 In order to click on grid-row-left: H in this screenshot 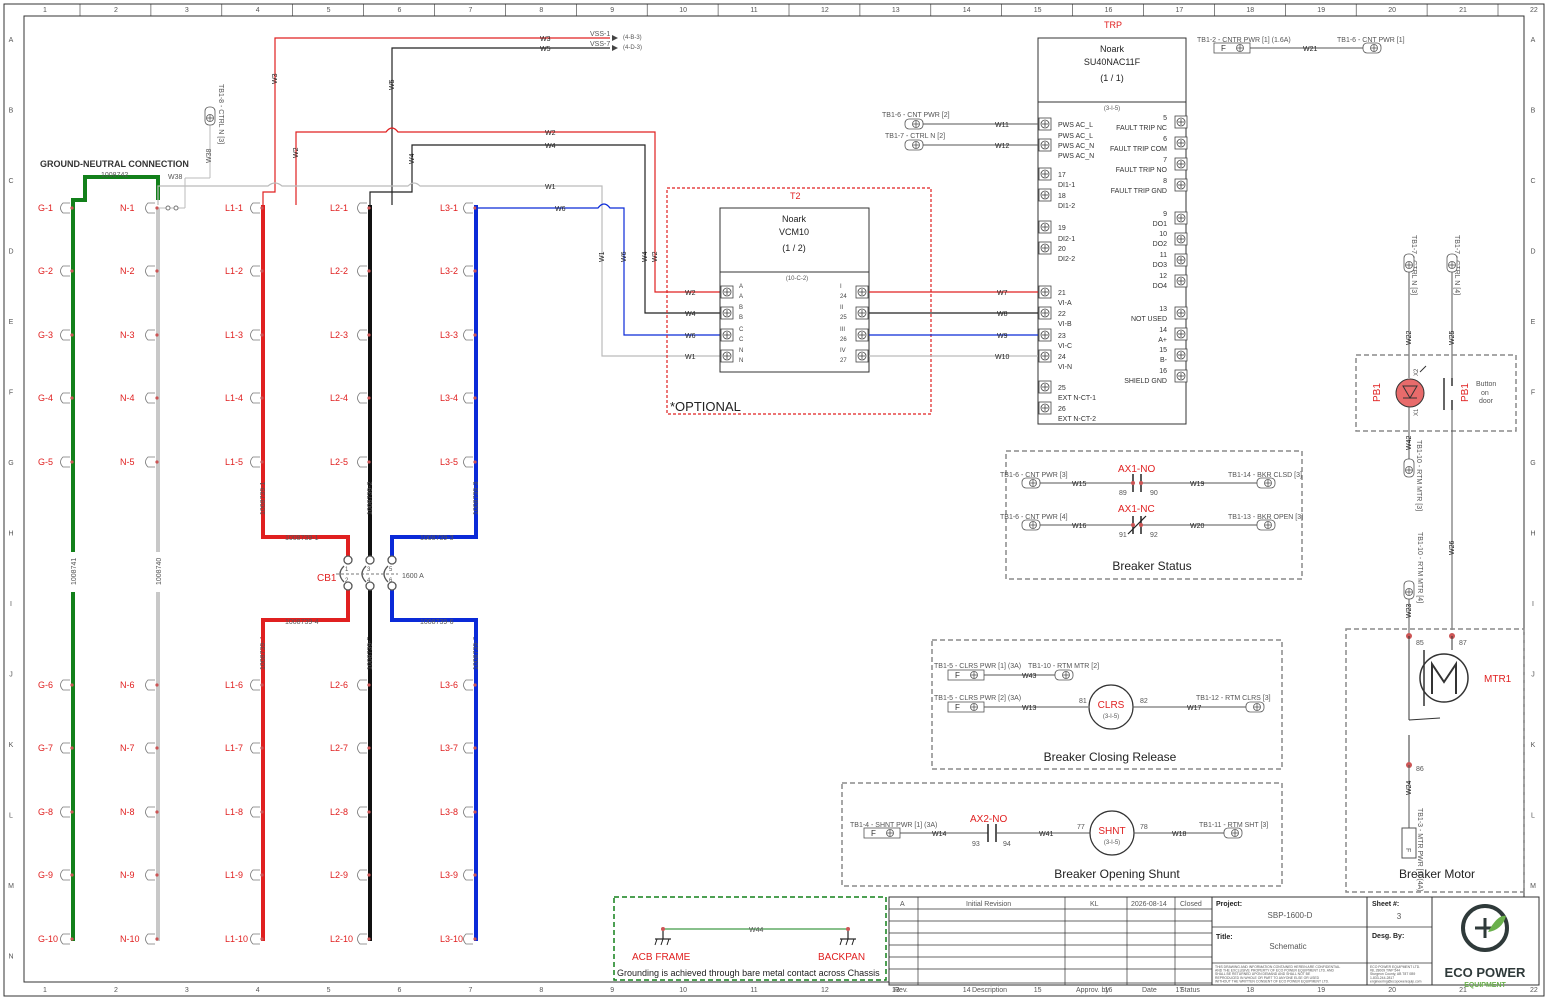, I will do `click(10, 534)`.